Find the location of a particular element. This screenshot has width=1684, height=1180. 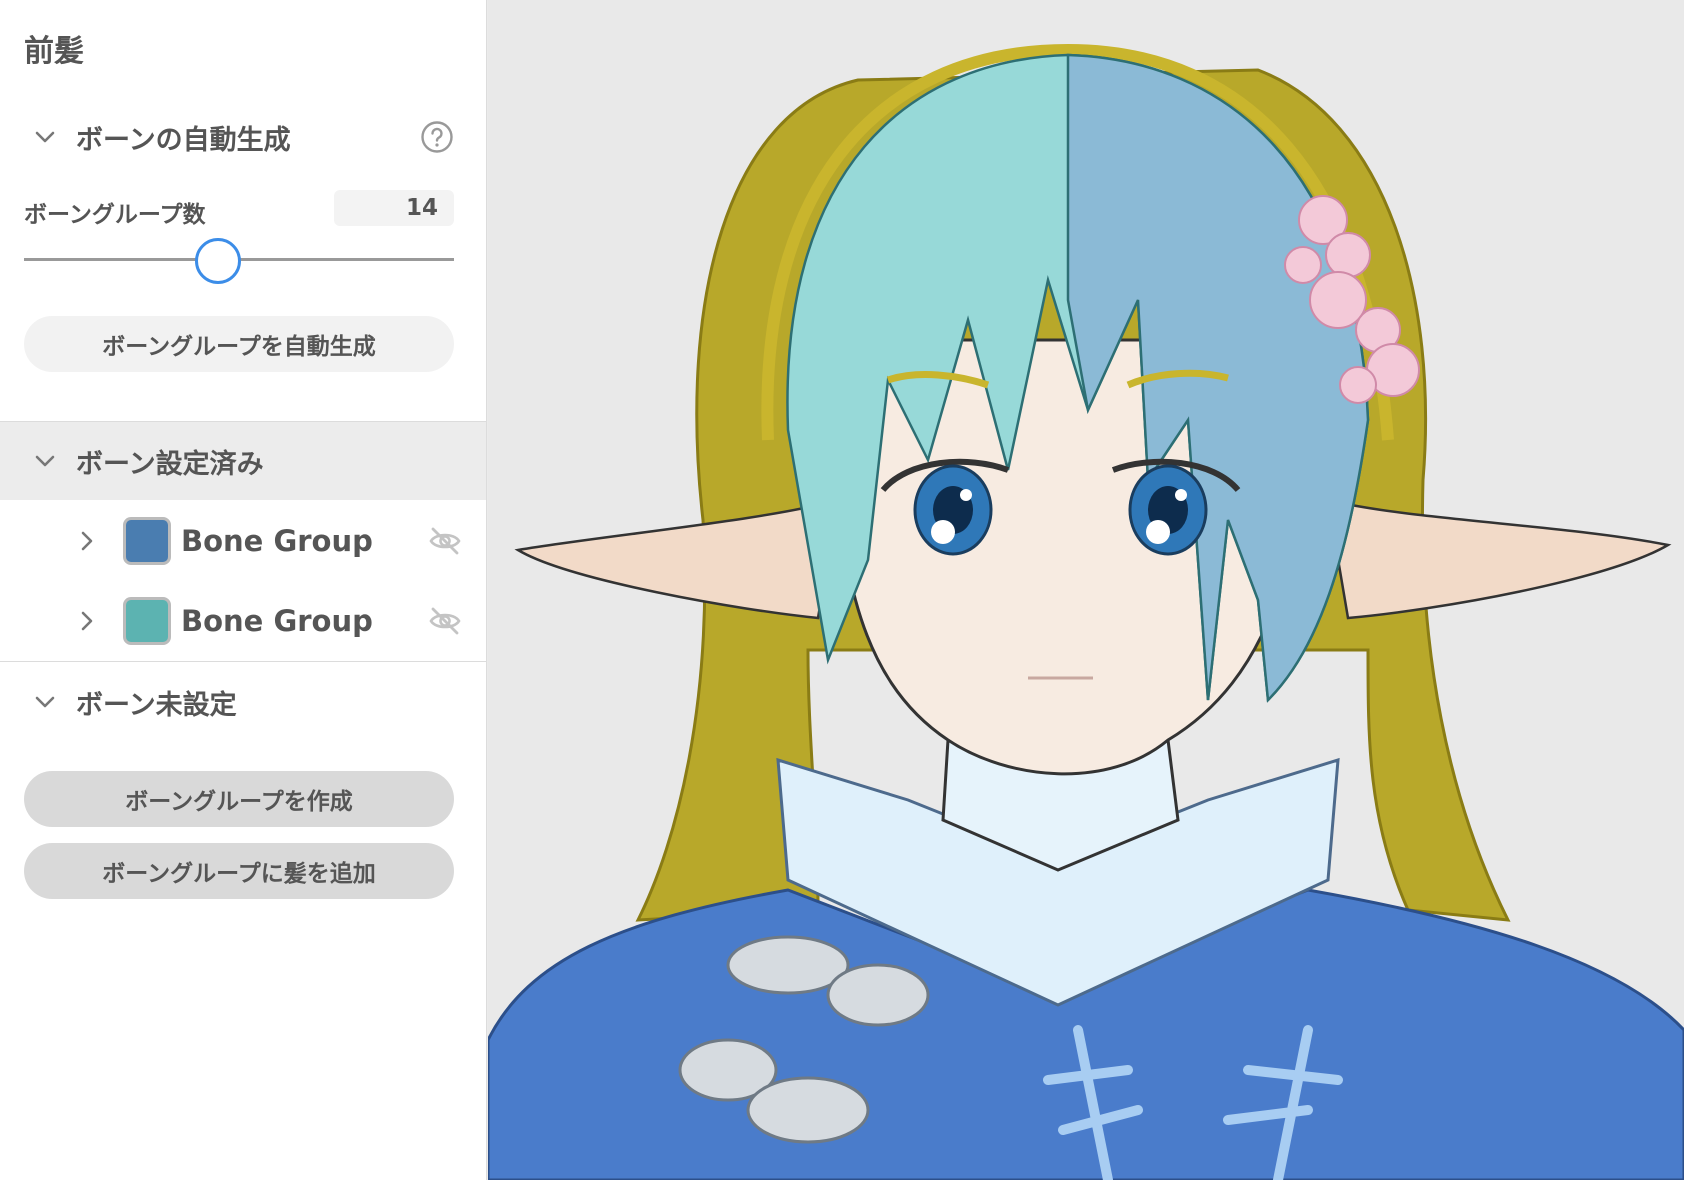

question-circle-icon is located at coordinates (437, 137).